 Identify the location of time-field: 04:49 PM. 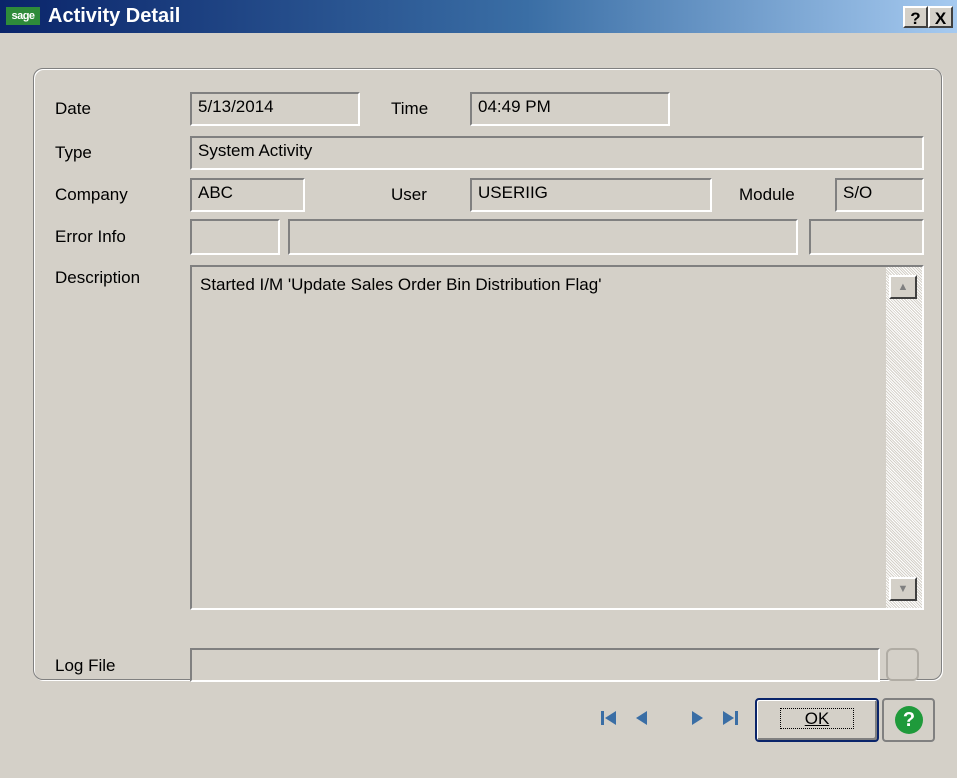
(570, 109).